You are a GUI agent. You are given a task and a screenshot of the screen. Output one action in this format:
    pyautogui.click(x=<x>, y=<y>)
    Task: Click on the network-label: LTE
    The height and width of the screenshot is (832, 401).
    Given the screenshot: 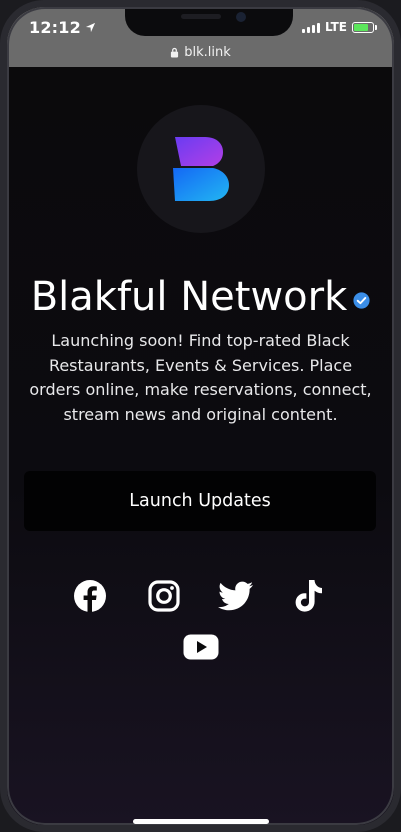 What is the action you would take?
    pyautogui.click(x=335, y=27)
    